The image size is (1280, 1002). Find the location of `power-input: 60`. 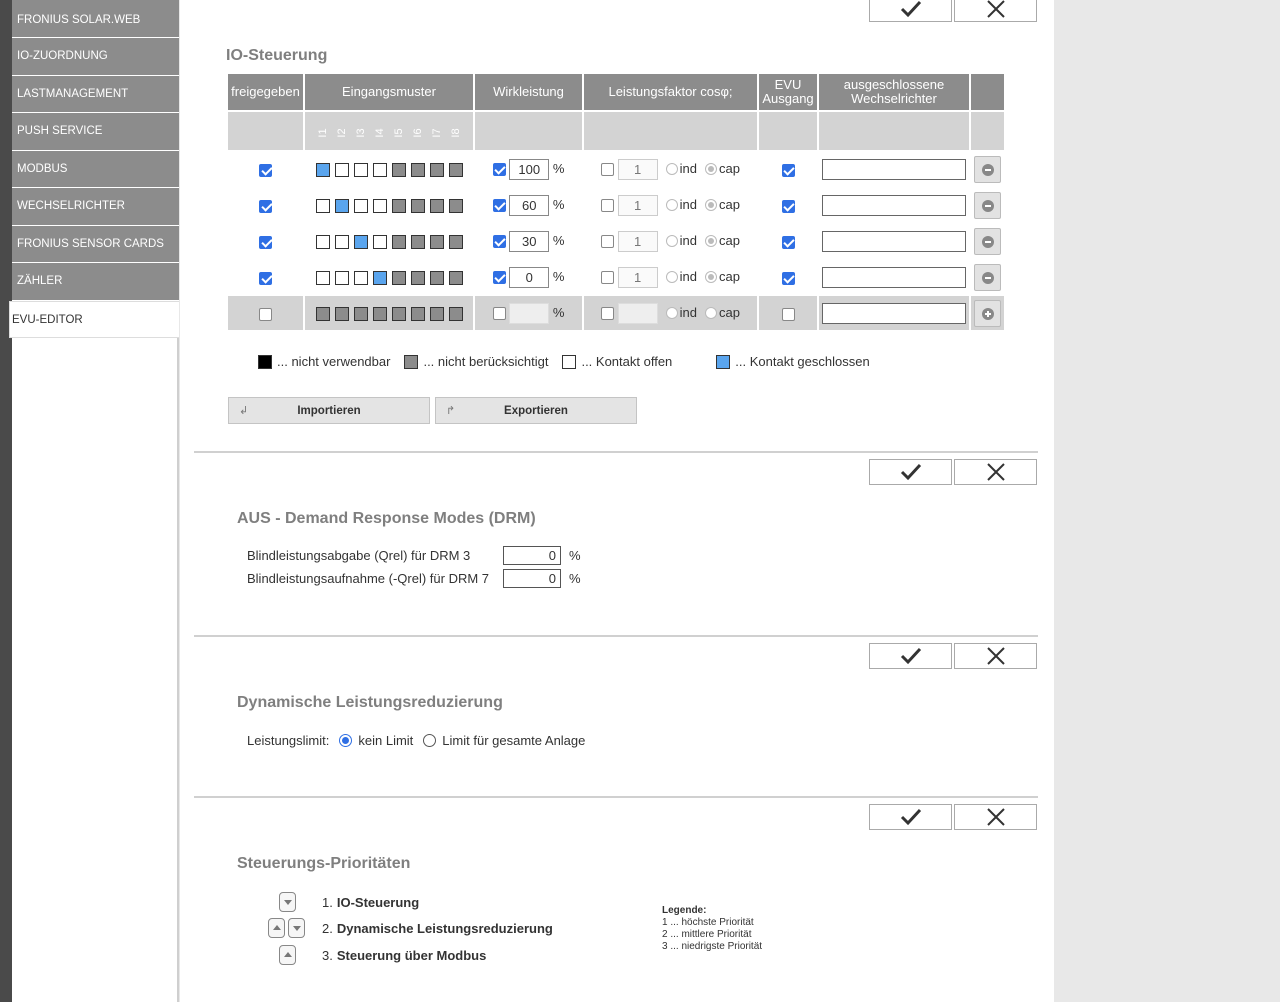

power-input: 60 is located at coordinates (529, 205).